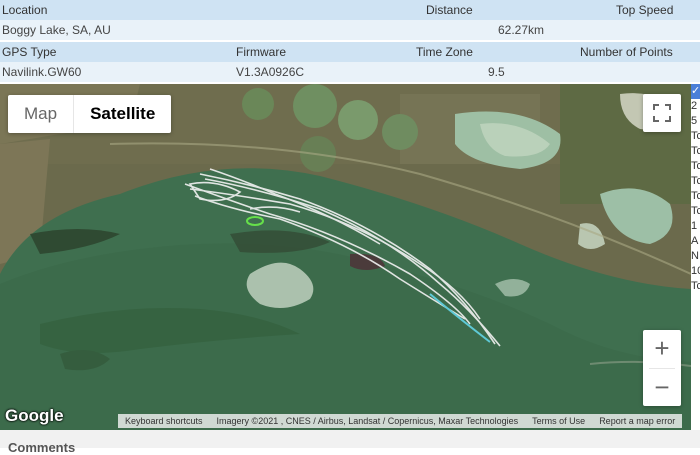  I want to click on fullscreen-button, so click(662, 113).